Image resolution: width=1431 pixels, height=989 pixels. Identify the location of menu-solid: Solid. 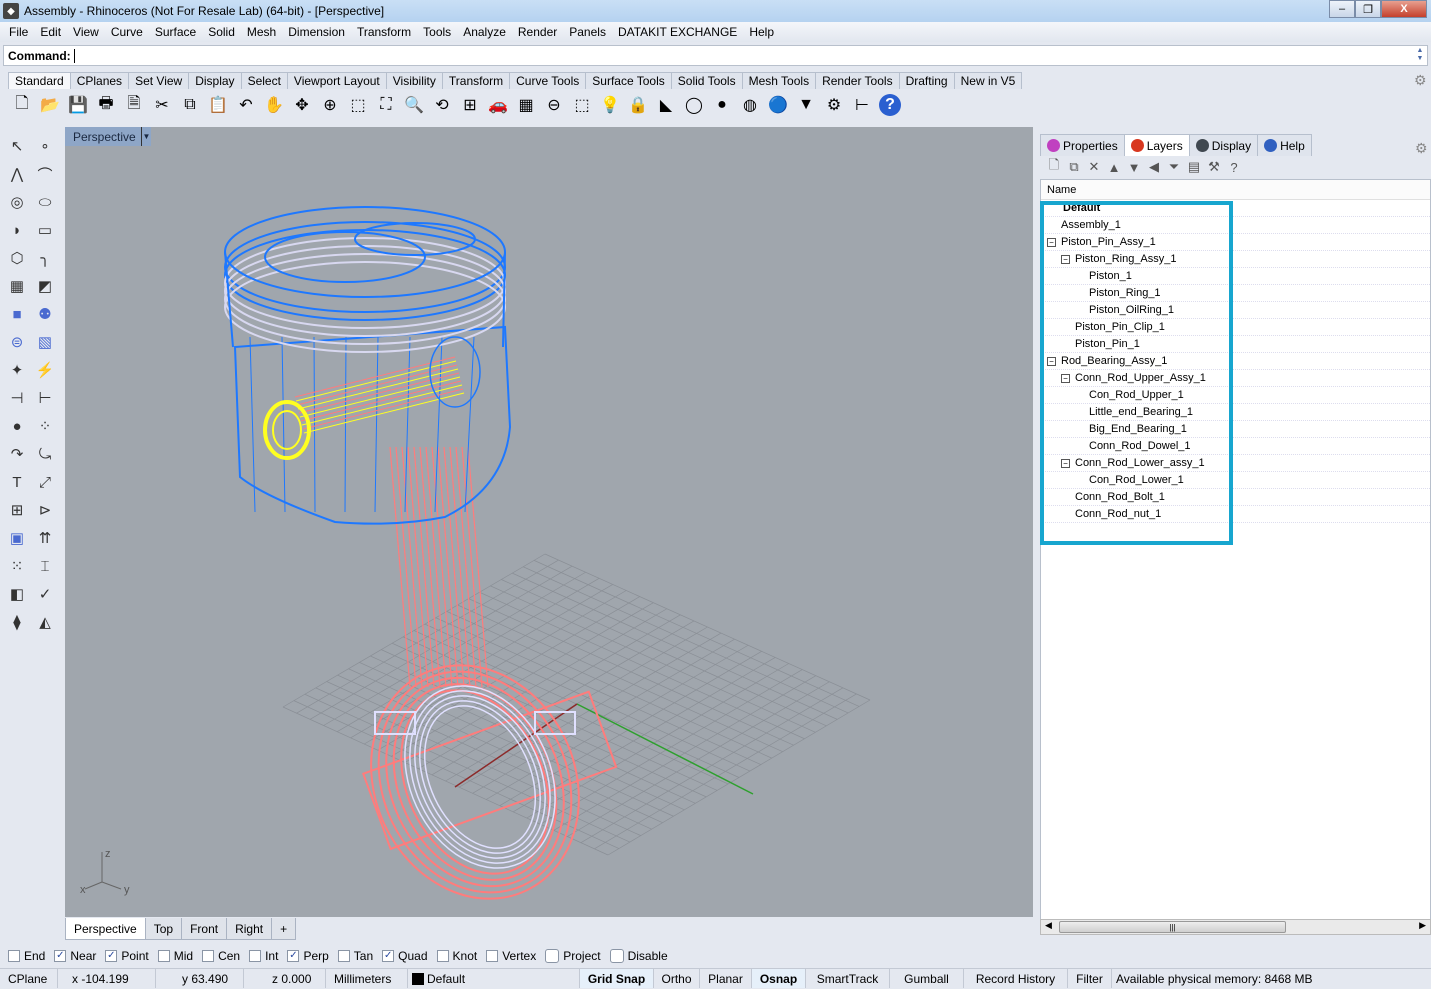
(221, 32).